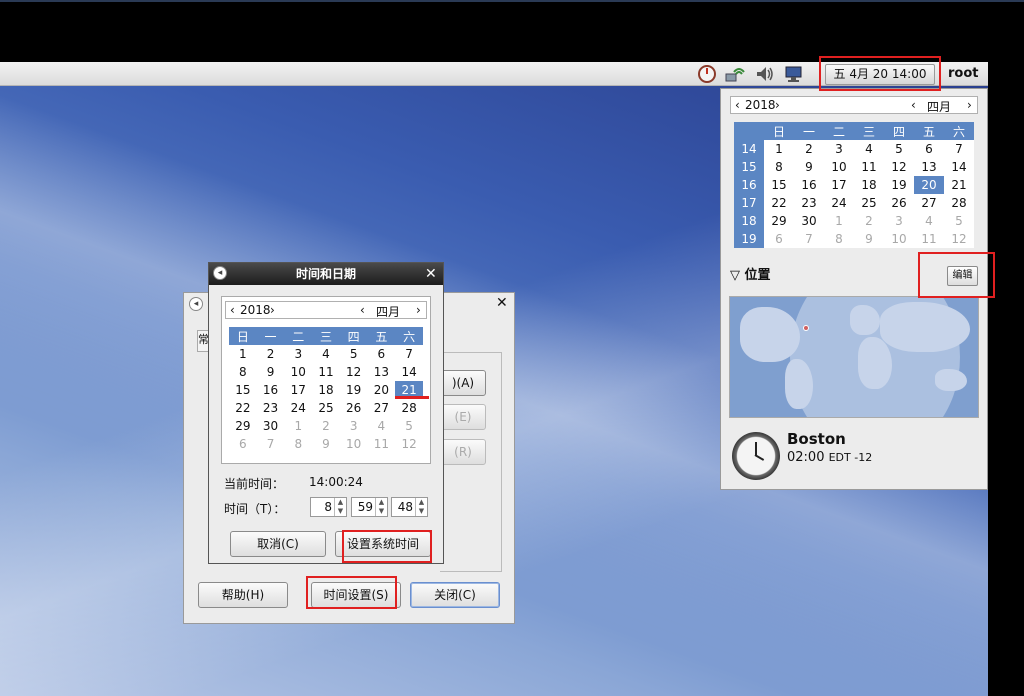  What do you see at coordinates (913, 105) in the screenshot?
I see `popup-prev-month-icon: ‹` at bounding box center [913, 105].